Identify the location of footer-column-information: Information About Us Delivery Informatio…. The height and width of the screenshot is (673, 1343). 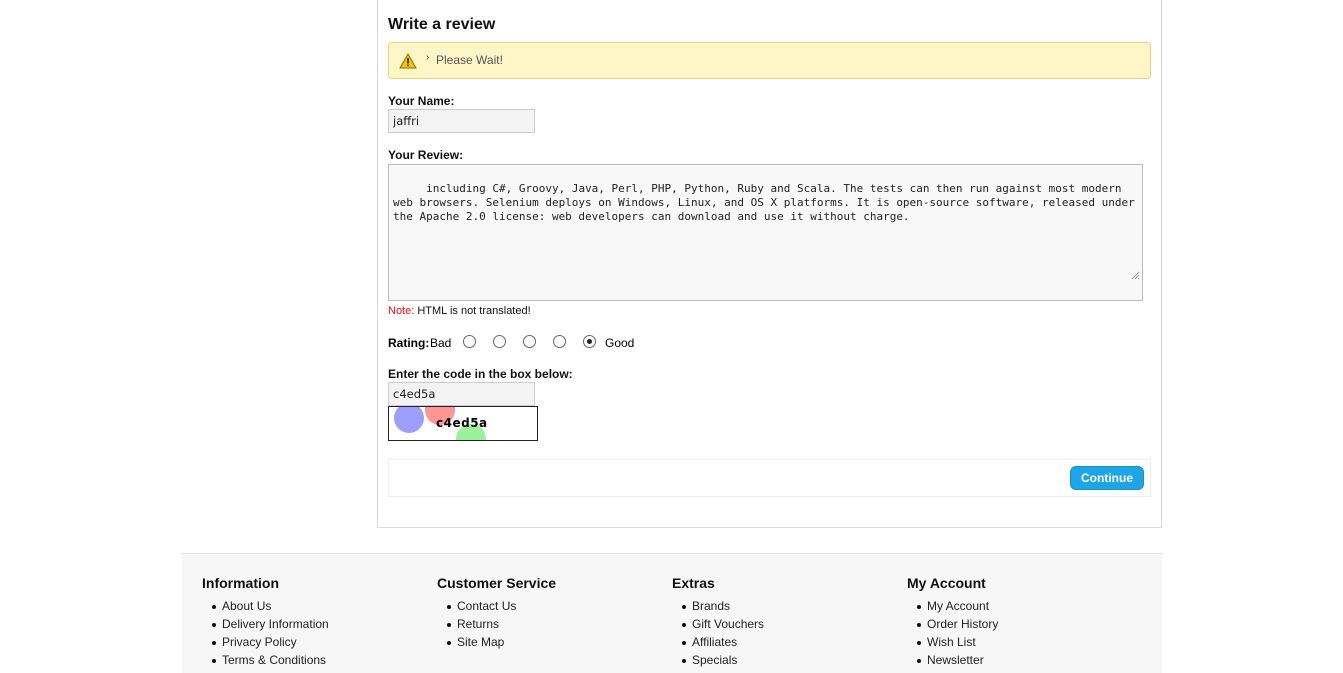
(312, 623).